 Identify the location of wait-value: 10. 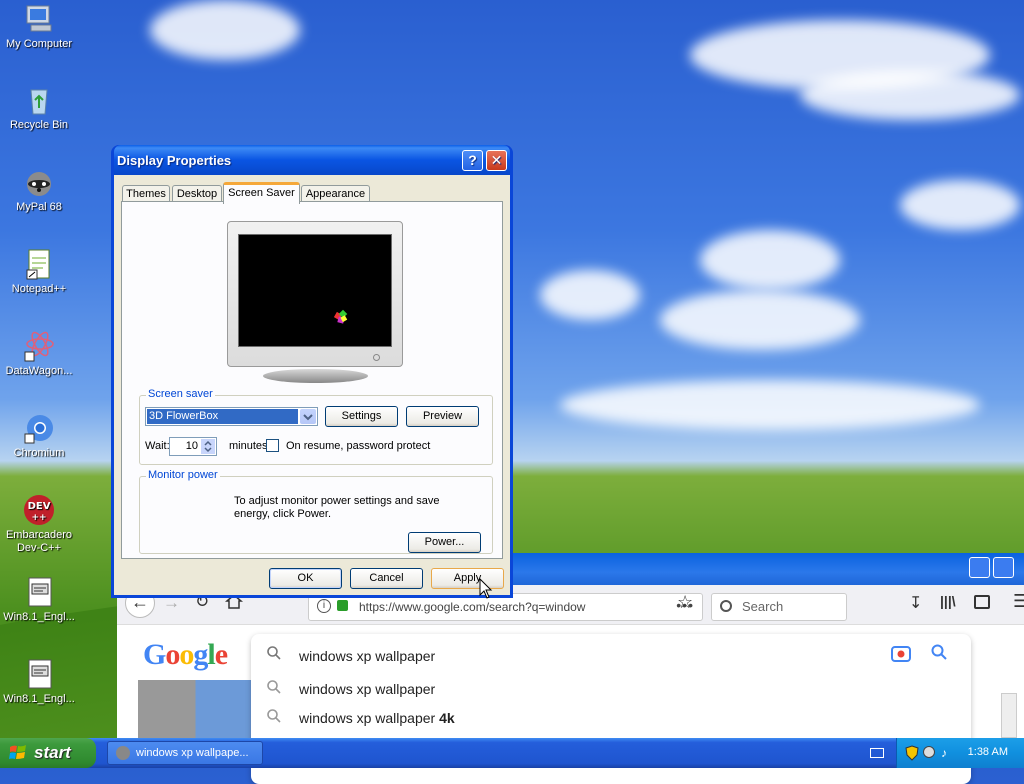
(191, 446).